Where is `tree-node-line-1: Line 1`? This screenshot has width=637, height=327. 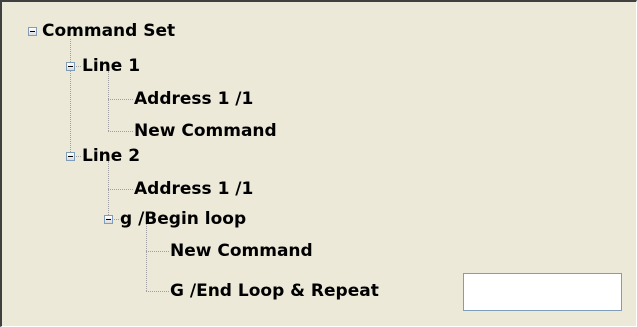
tree-node-line-1: Line 1 is located at coordinates (111, 66).